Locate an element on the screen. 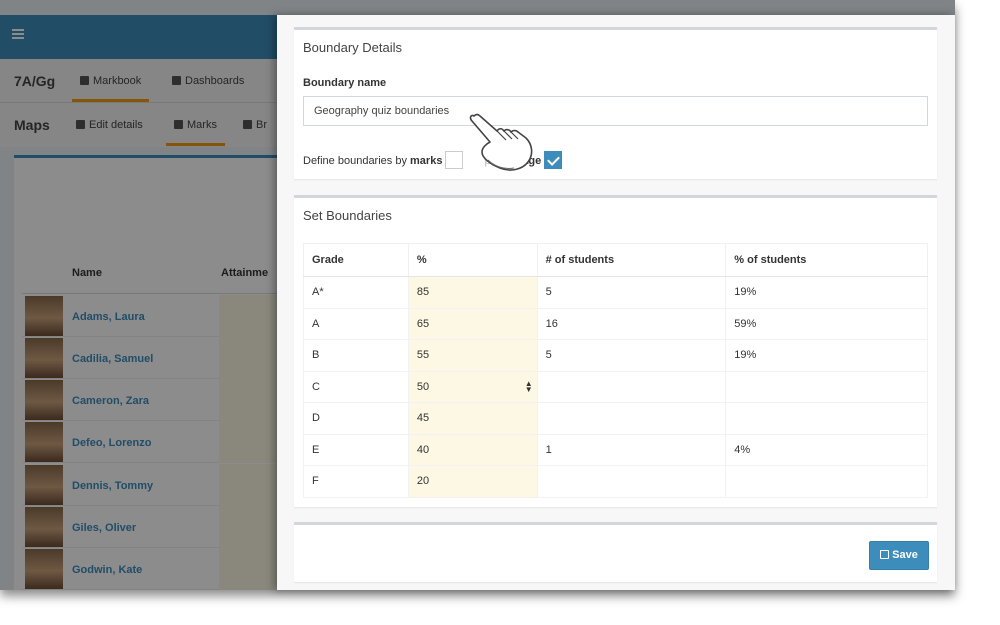 This screenshot has height=625, width=1000. table-row: B 55 5 19% is located at coordinates (615, 355).